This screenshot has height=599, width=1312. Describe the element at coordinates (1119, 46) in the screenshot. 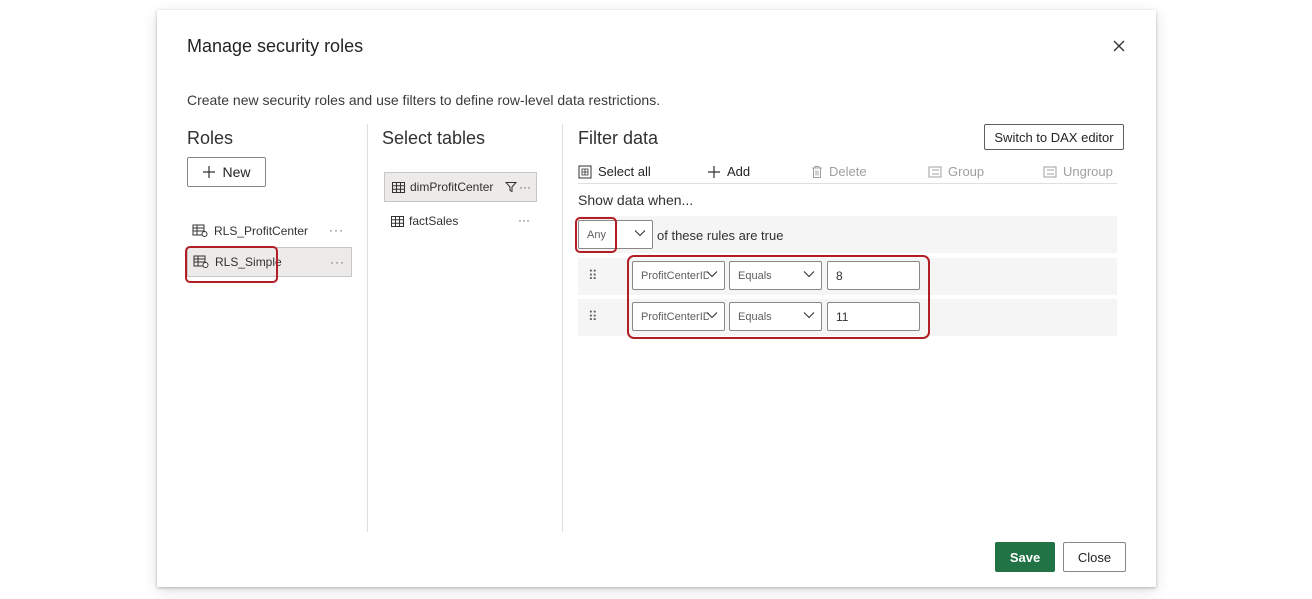

I see `close-icon` at that location.